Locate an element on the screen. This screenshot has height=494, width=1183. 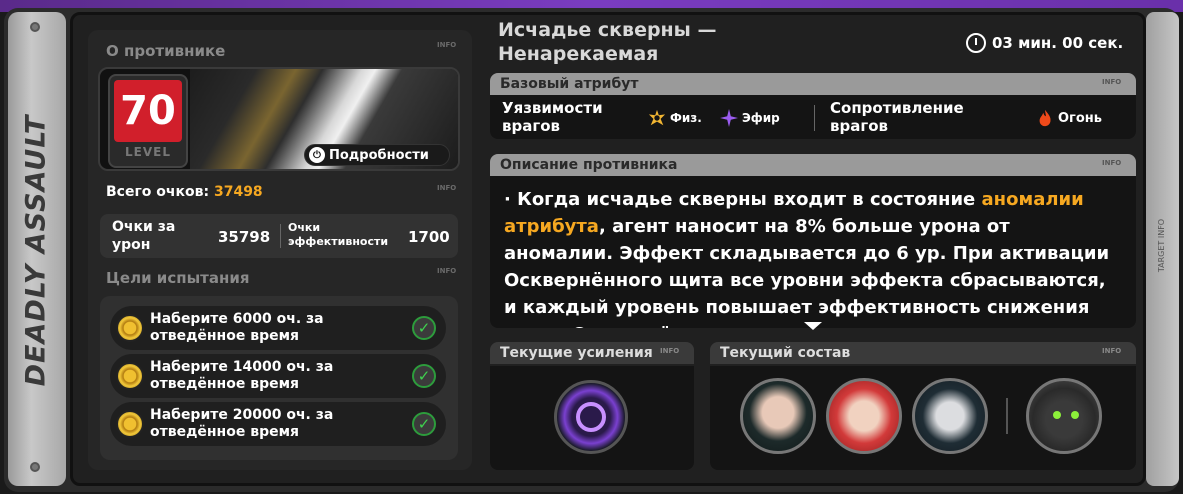
total-score-value: 37498 is located at coordinates (238, 192).